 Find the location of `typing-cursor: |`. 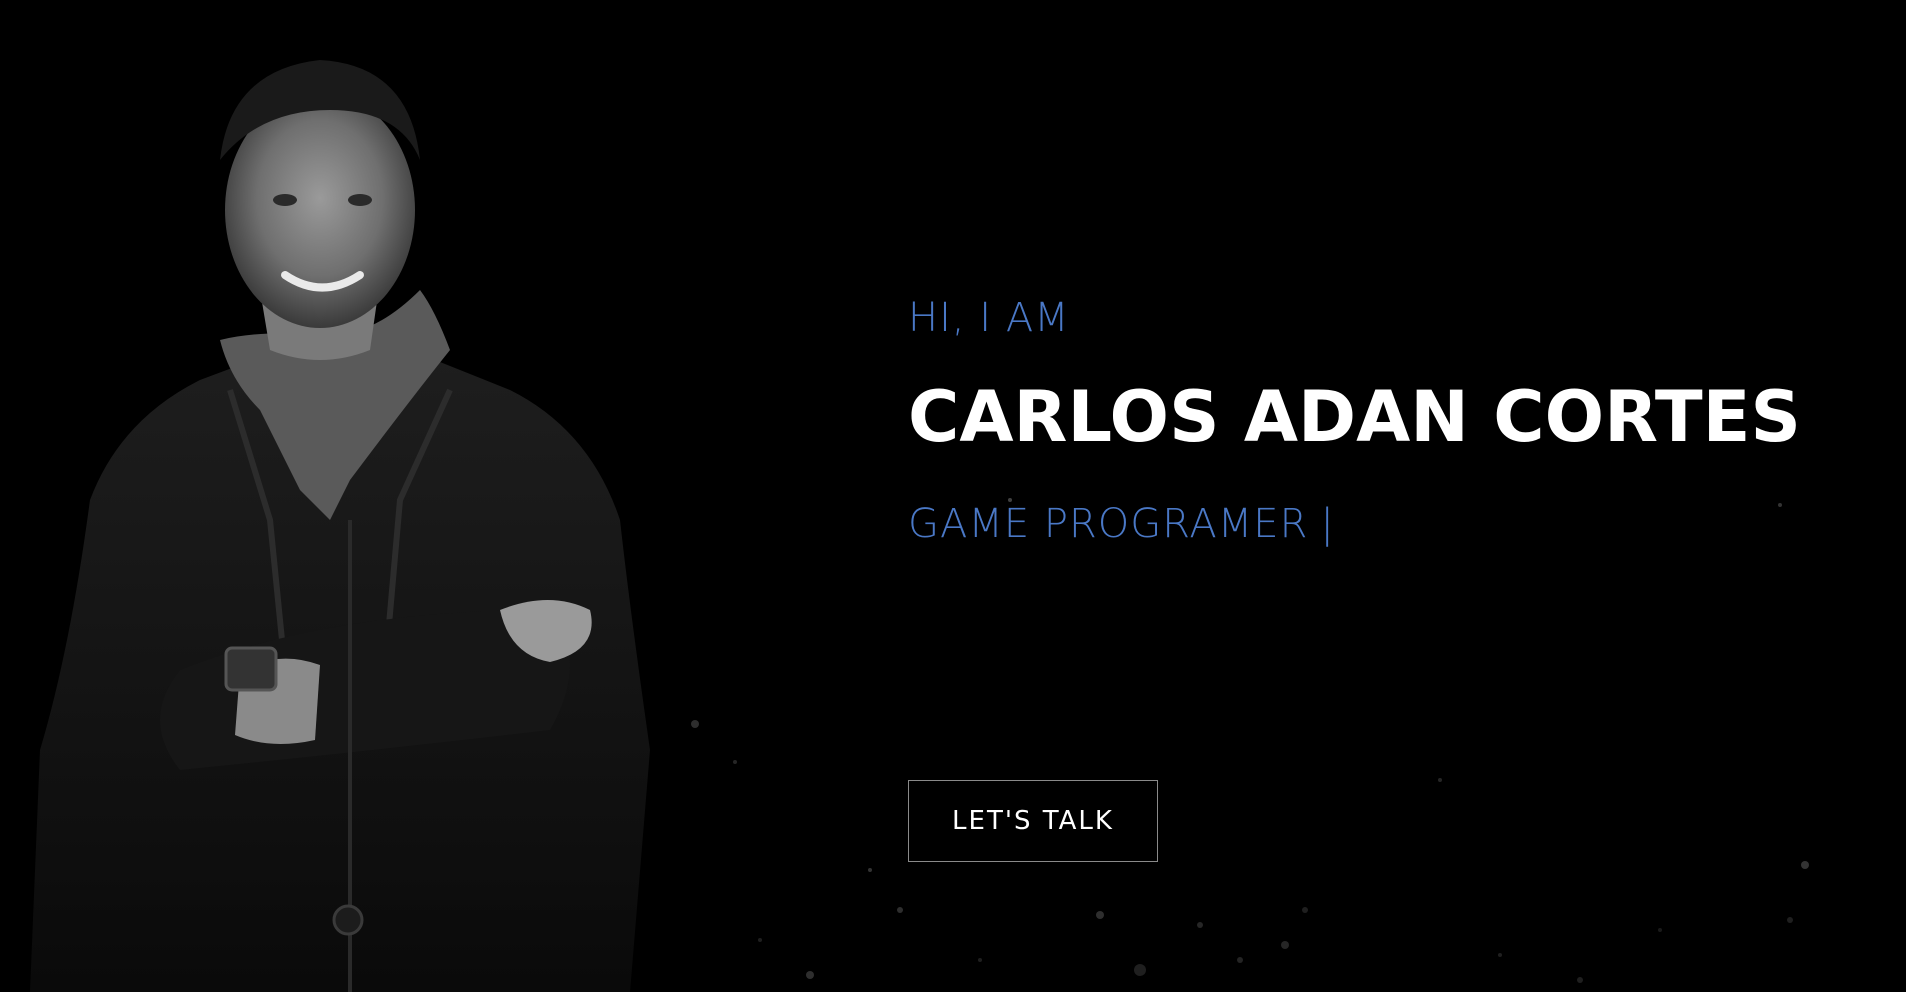

typing-cursor: | is located at coordinates (1327, 524).